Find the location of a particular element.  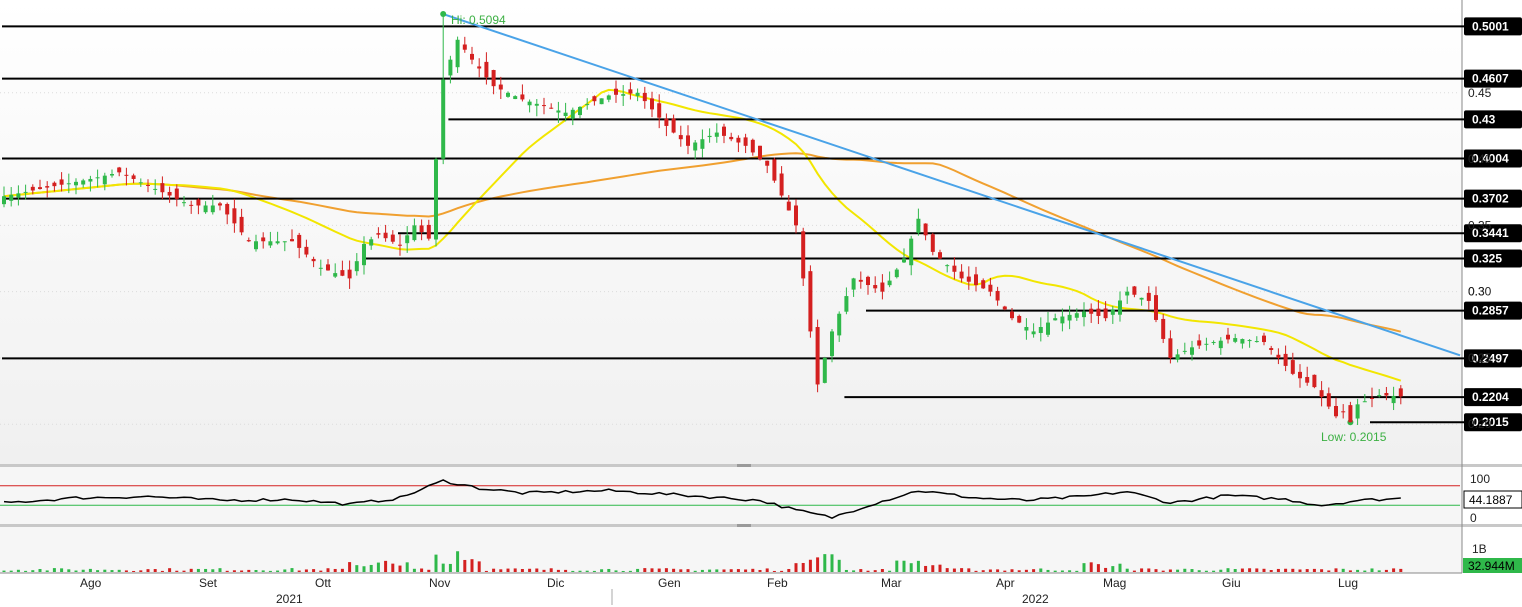

rsi-last-tag: 44.1887 is located at coordinates (1491, 500).